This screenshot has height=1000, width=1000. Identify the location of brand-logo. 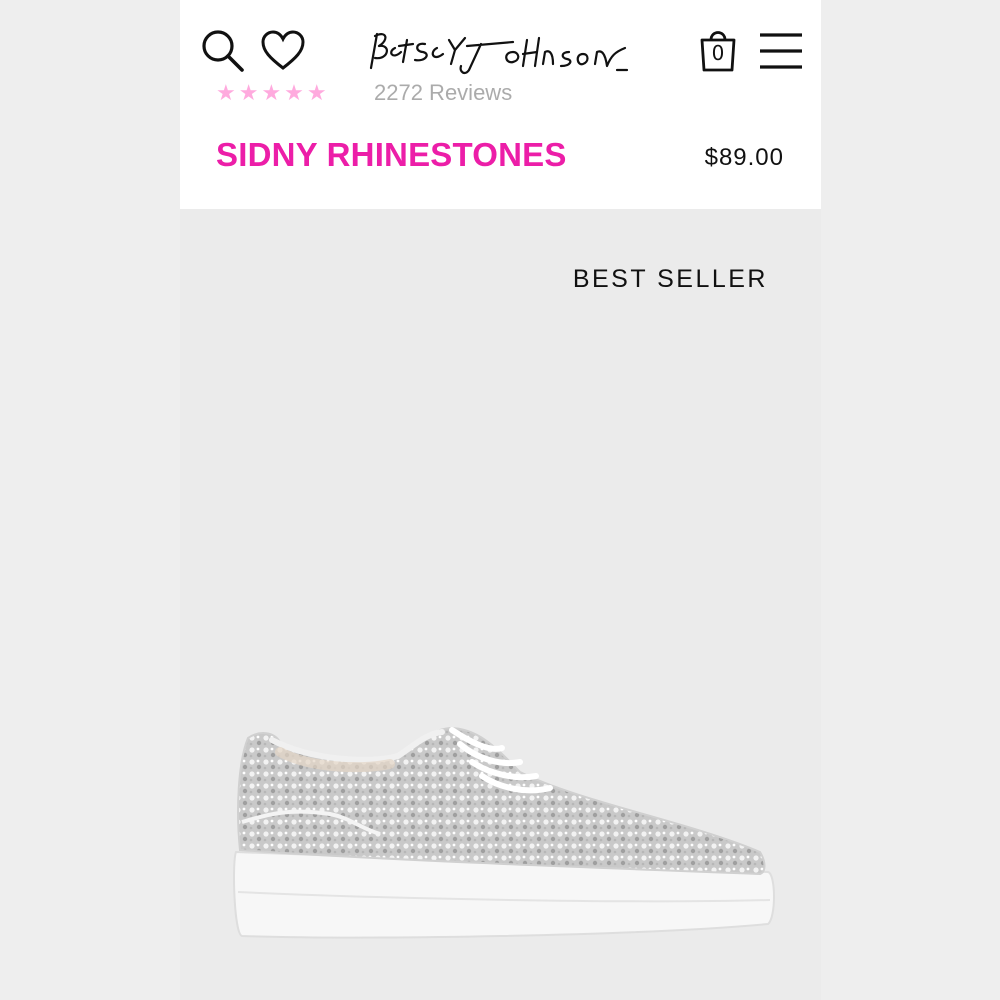
(500, 52).